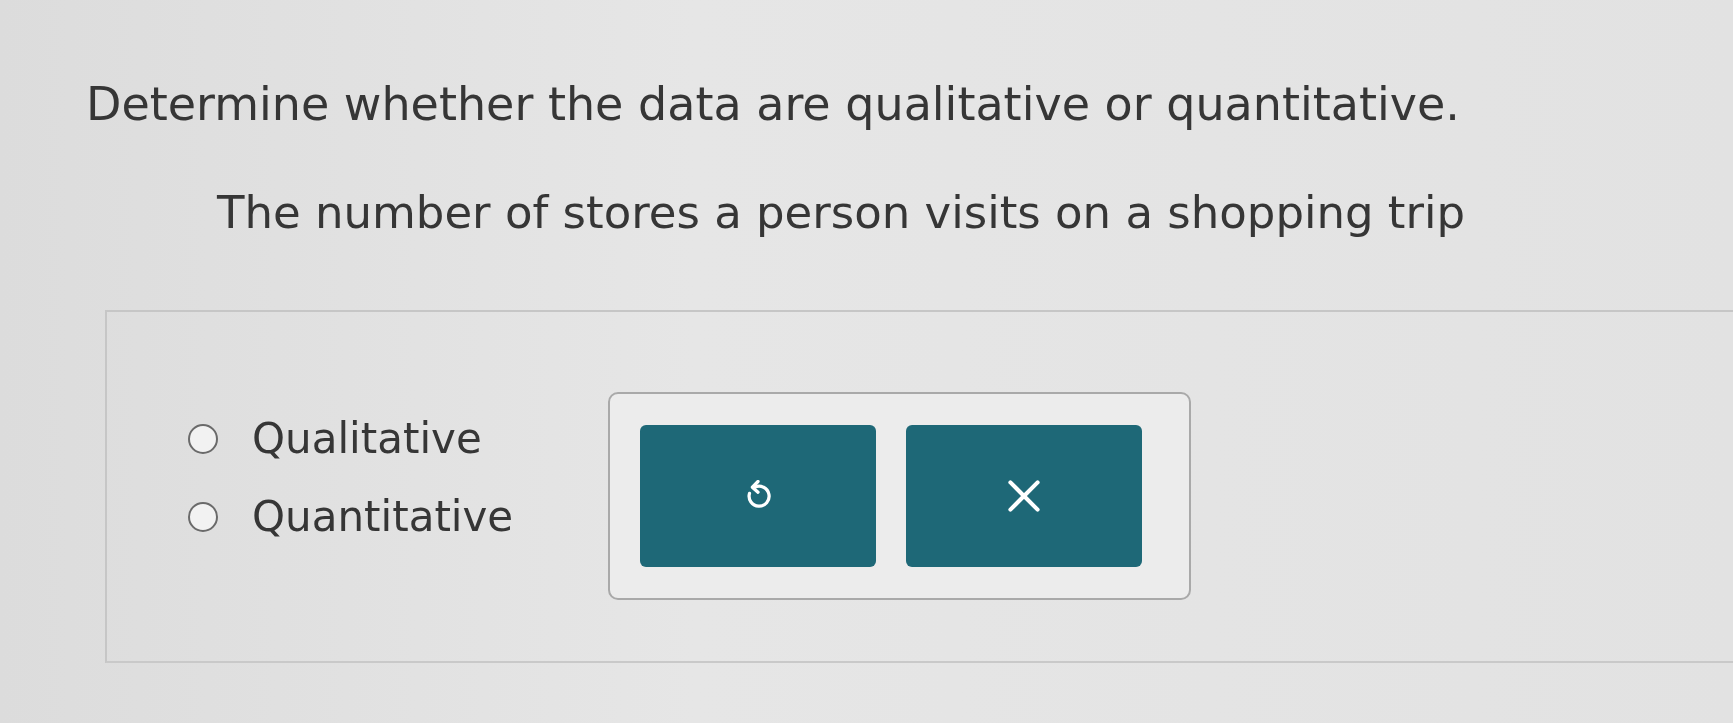 Image resolution: width=1733 pixels, height=723 pixels. Describe the element at coordinates (351, 517) in the screenshot. I see `radio-option: Quantitative` at that location.